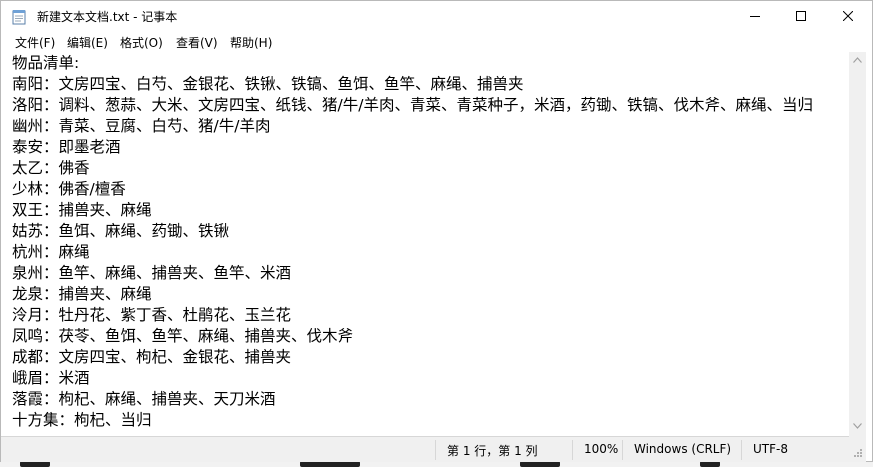  I want to click on close-button, so click(848, 16).